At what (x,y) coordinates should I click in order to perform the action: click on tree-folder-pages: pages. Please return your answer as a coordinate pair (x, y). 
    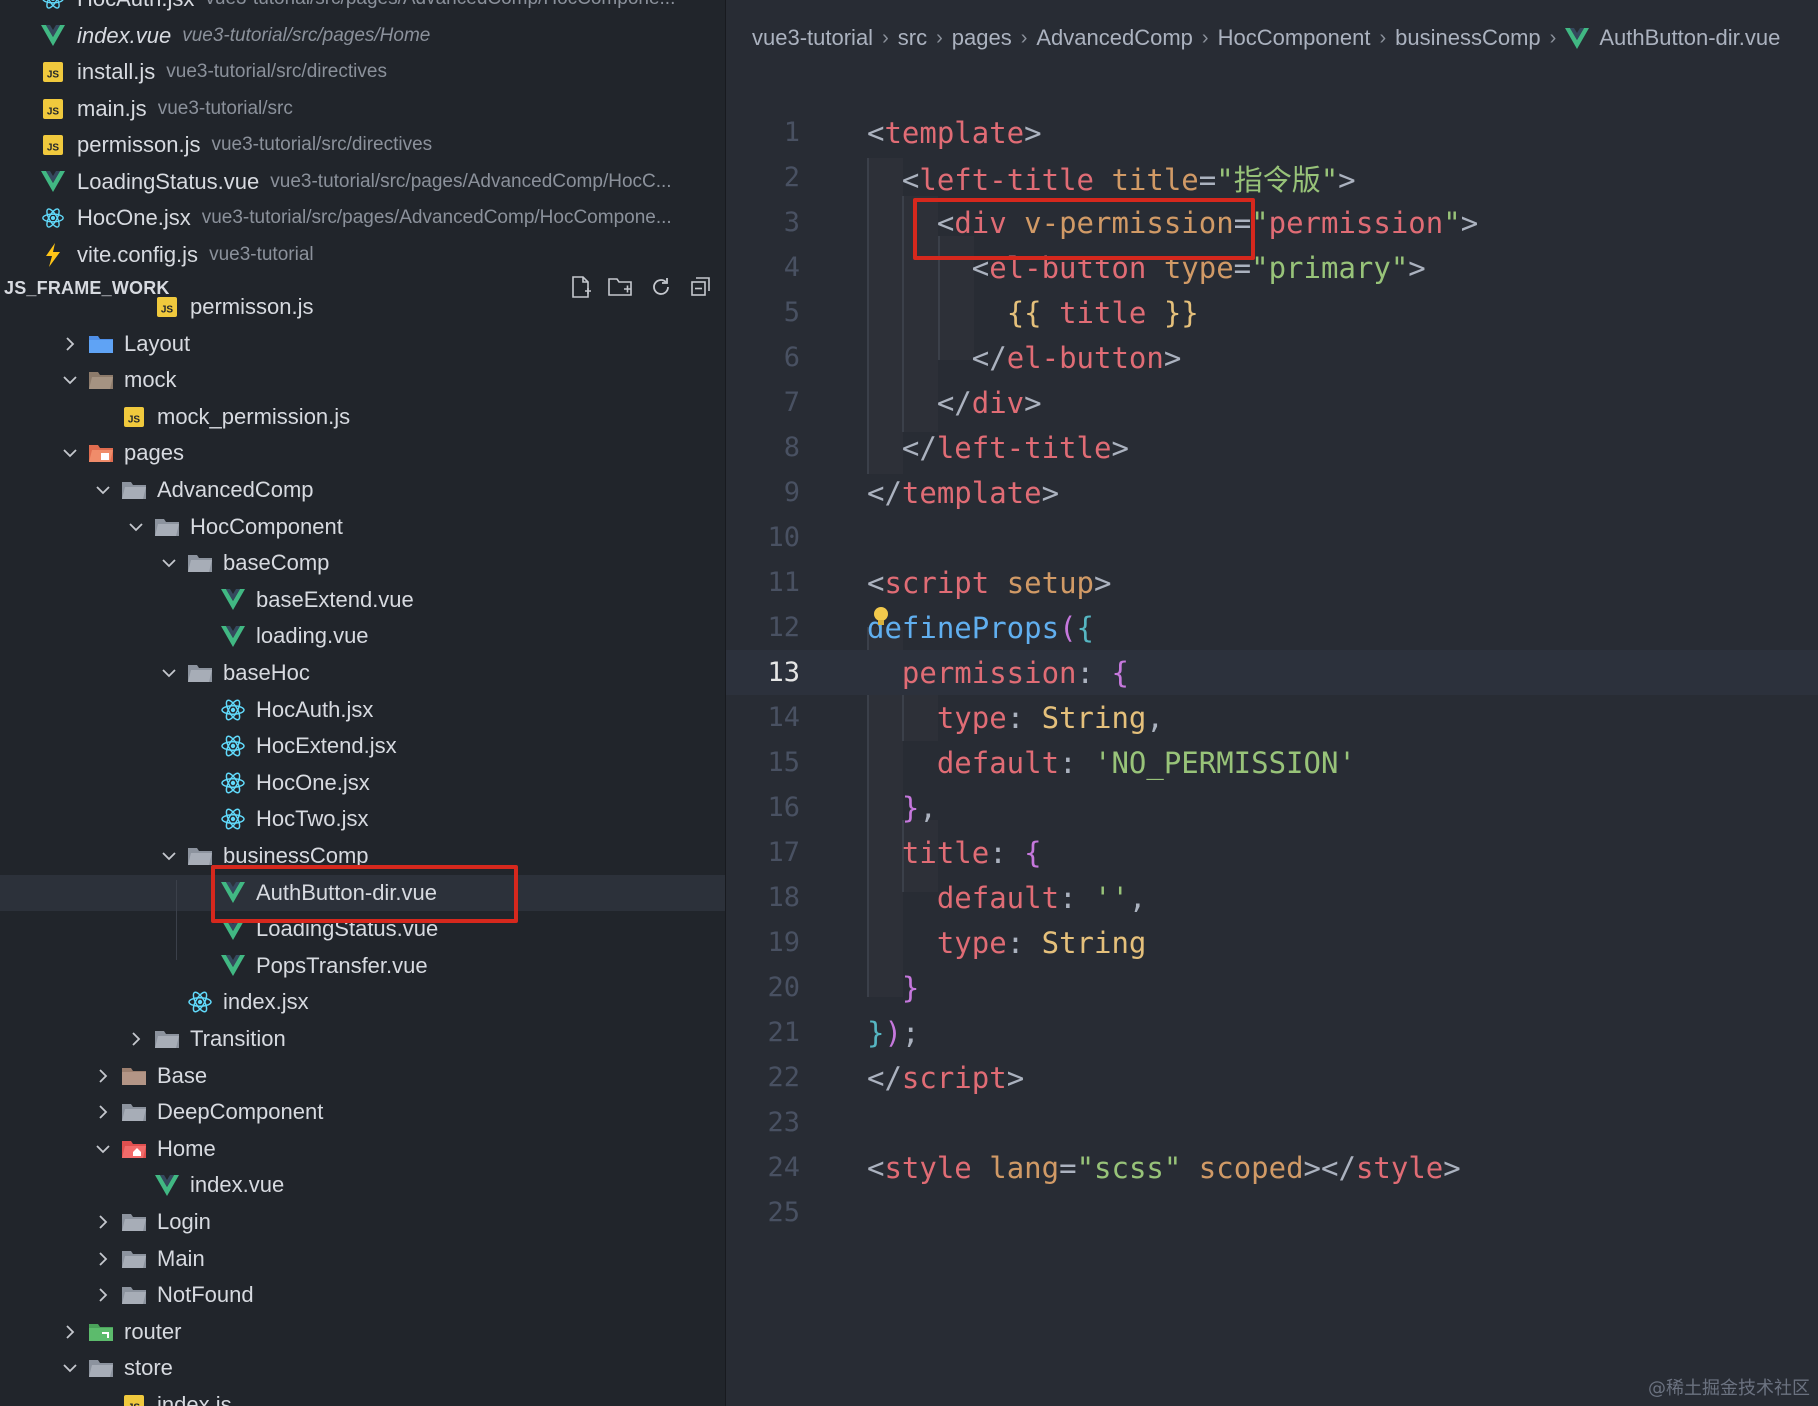
    Looking at the image, I should click on (362, 453).